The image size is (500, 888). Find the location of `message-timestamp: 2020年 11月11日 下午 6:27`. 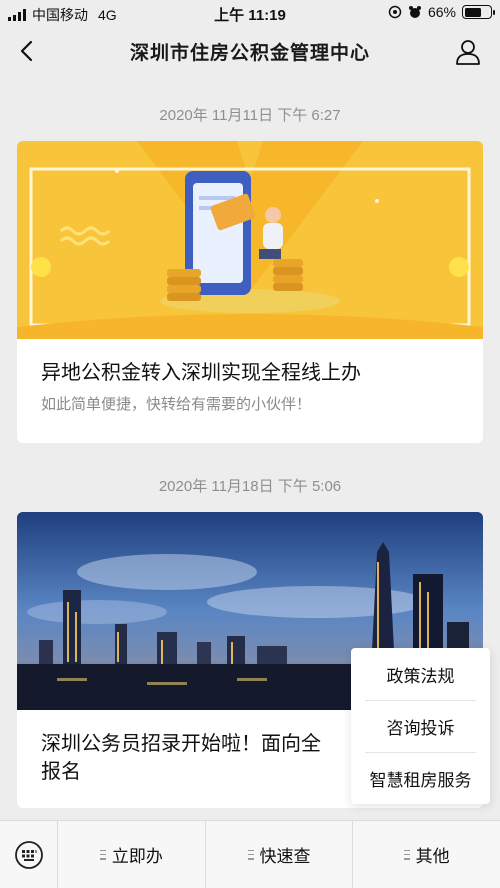

message-timestamp: 2020年 11月11日 下午 6:27 is located at coordinates (250, 115).